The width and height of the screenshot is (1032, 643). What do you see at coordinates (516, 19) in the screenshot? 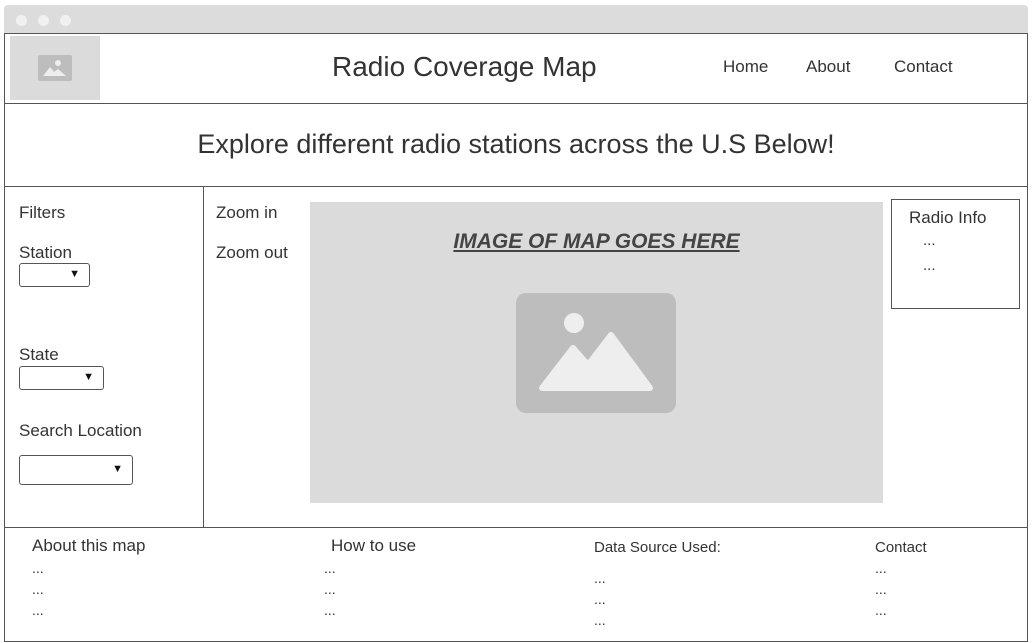
I see `browser-chrome` at bounding box center [516, 19].